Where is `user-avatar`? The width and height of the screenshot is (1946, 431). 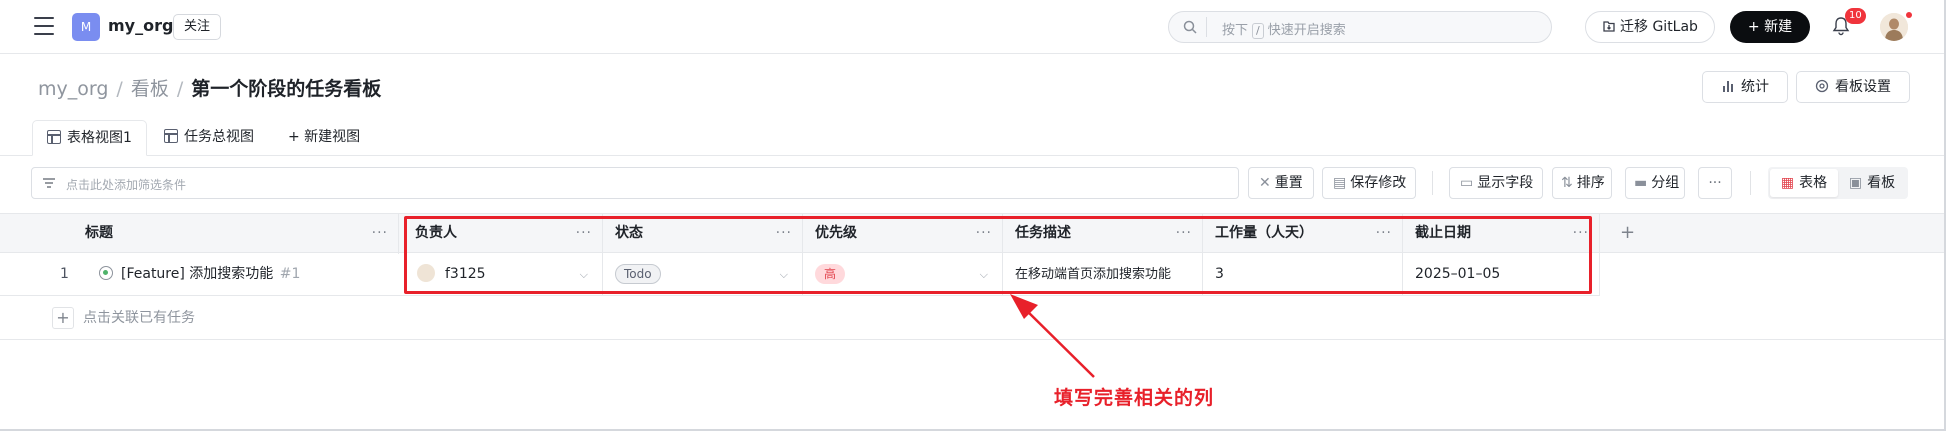
user-avatar is located at coordinates (1894, 27).